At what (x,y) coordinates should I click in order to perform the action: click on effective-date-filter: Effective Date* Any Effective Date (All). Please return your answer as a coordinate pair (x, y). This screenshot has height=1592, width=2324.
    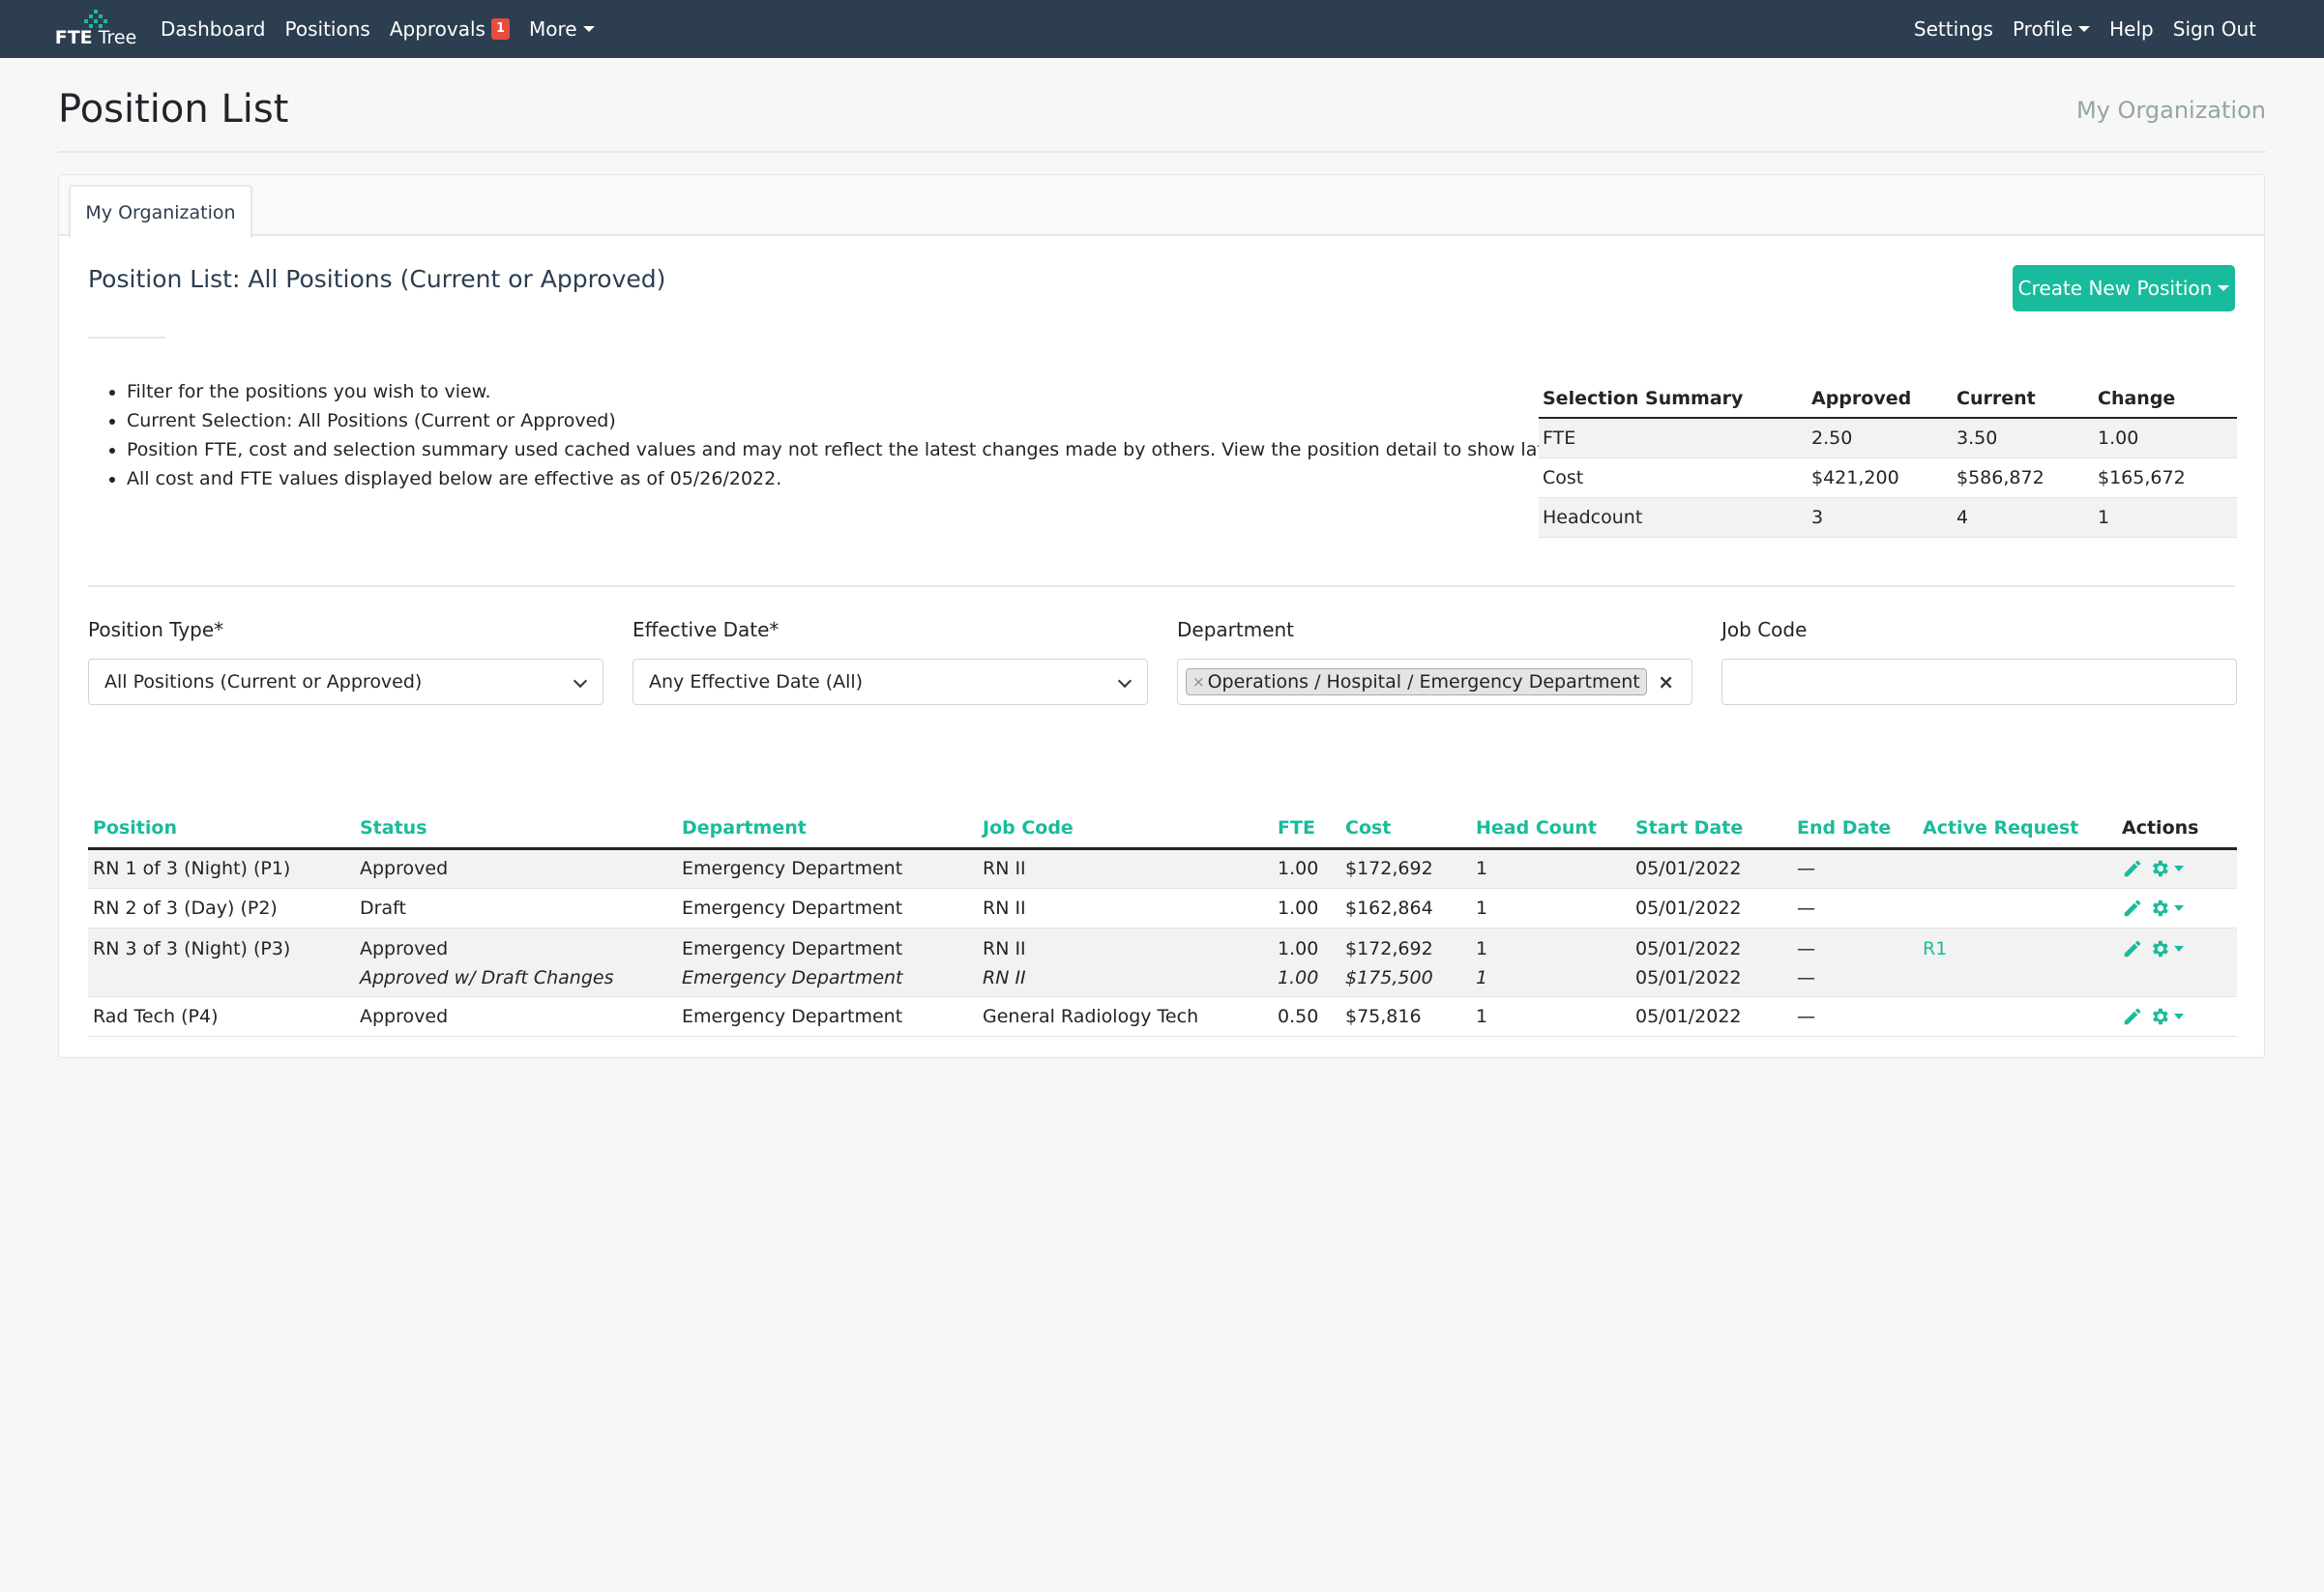
    Looking at the image, I should click on (890, 662).